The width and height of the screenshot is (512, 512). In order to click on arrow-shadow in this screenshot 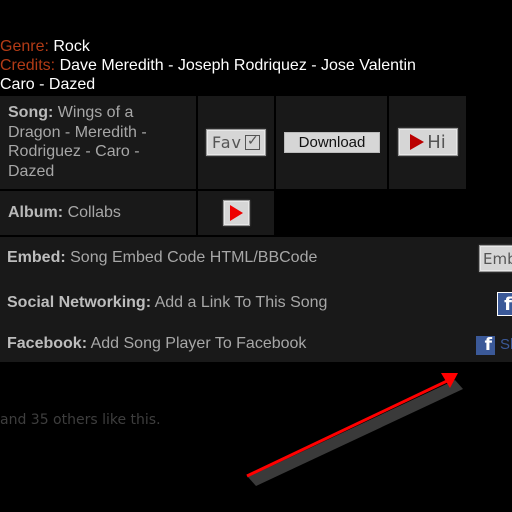, I will do `click(355, 433)`.